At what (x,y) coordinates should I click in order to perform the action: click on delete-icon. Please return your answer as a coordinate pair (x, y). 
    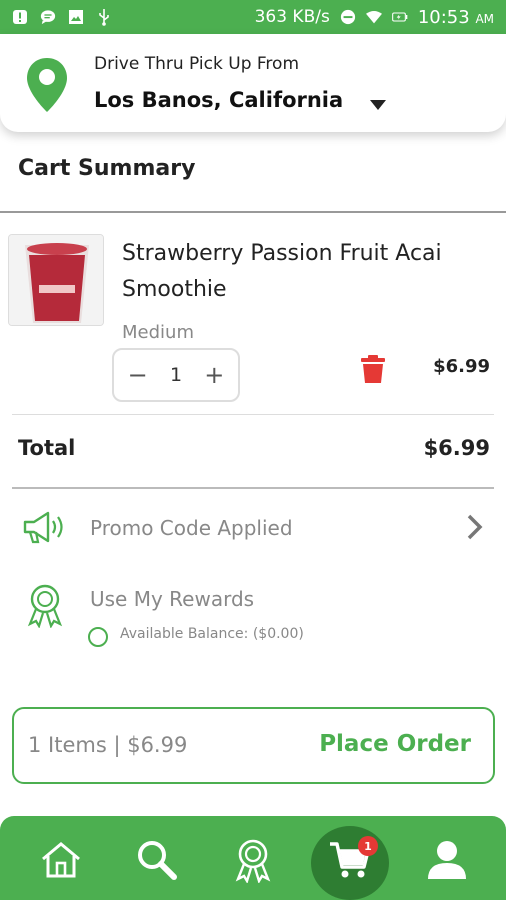
    Looking at the image, I should click on (373, 369).